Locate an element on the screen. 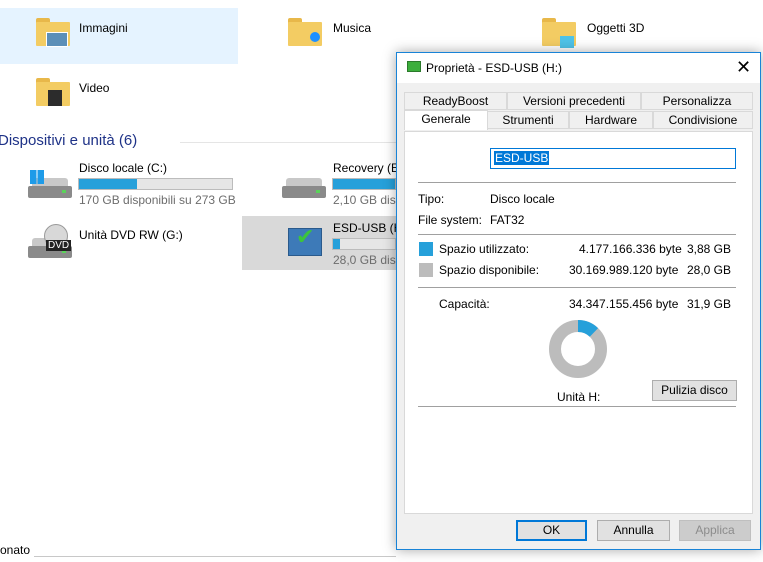 This screenshot has width=763, height=562. video-folder-icon is located at coordinates (53, 92).